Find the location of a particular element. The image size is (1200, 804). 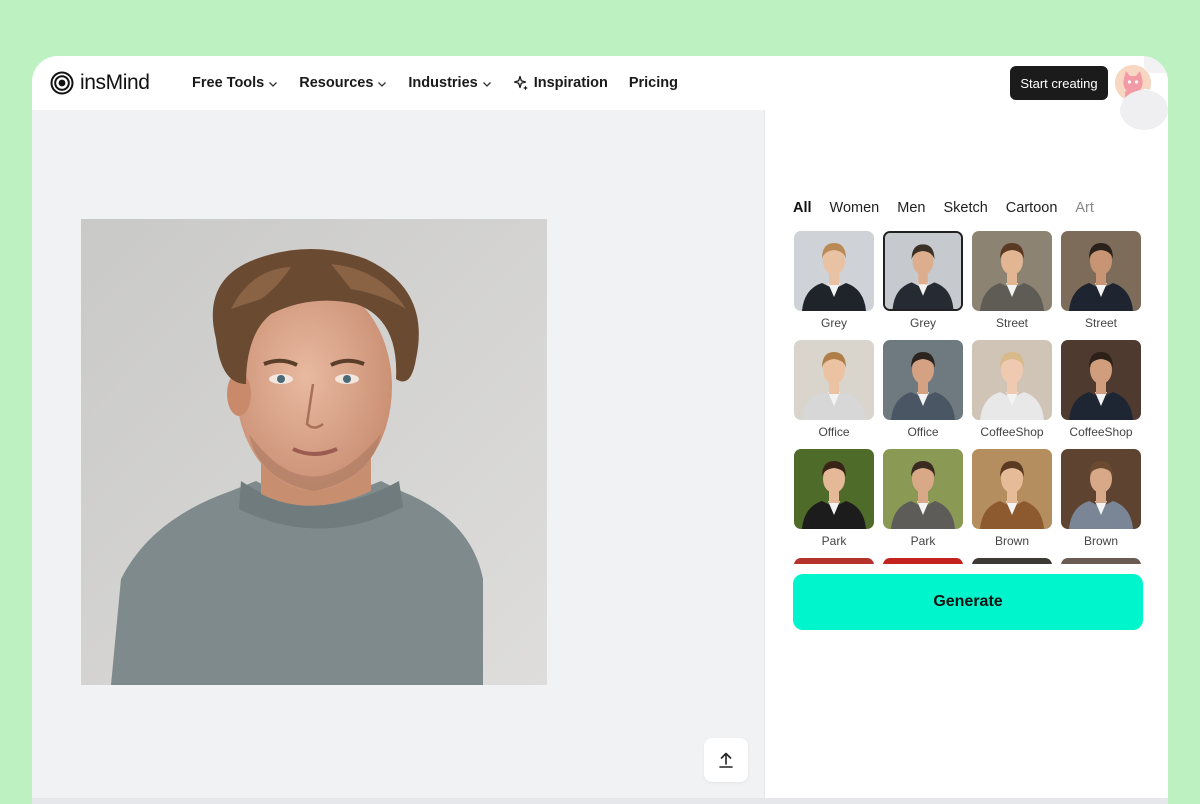

nav-inspiration: Inspiration is located at coordinates (560, 83).